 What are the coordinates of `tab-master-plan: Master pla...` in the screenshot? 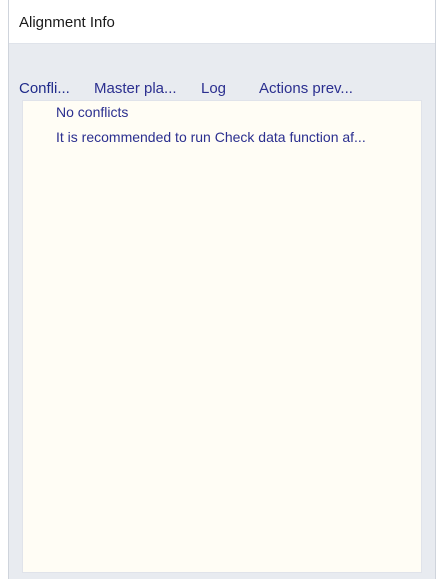 It's located at (135, 88).